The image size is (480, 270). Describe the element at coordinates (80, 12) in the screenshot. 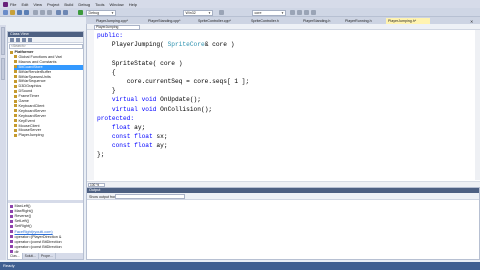

I see `start-debugging-icon` at that location.